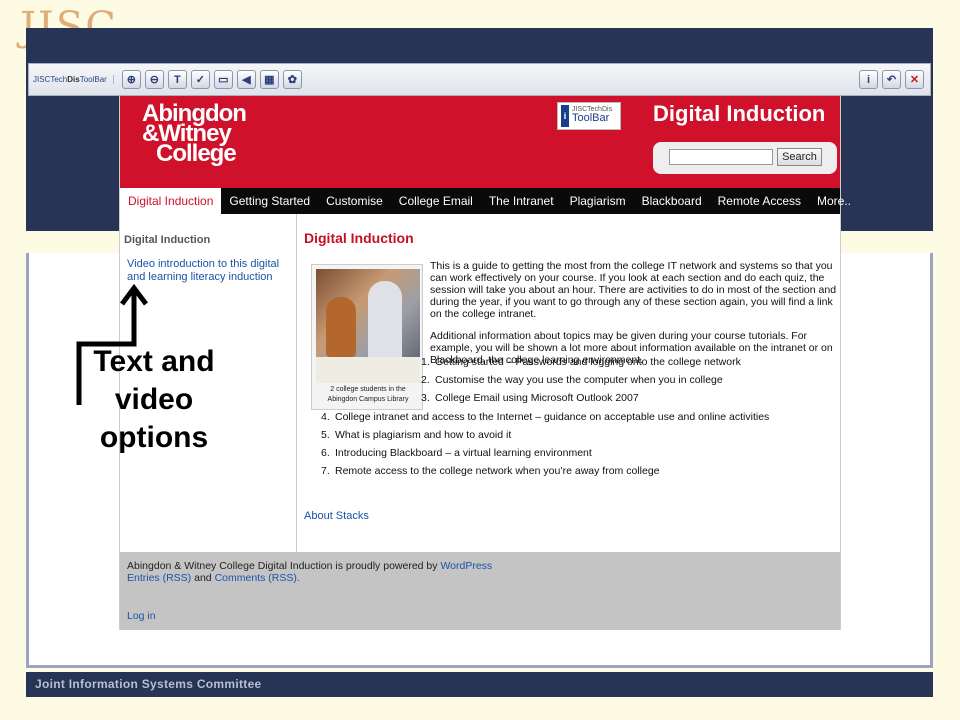 Image resolution: width=960 pixels, height=720 pixels. I want to click on techdis-toolbar-badge: i JISCTechDis ToolBar, so click(589, 116).